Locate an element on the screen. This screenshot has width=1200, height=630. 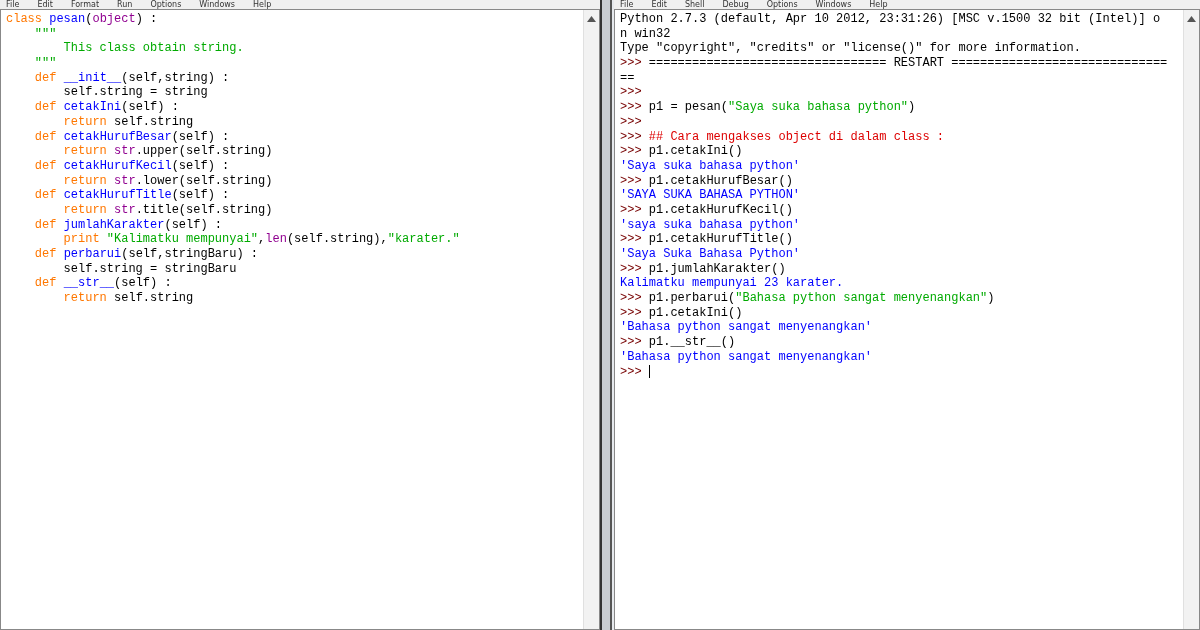
code-text: ) is located at coordinates (991, 298).